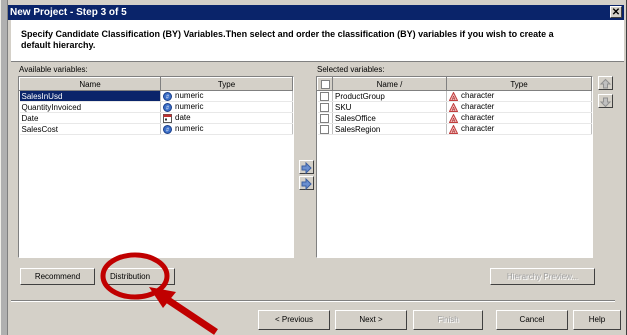  Describe the element at coordinates (183, 311) in the screenshot. I see `pointer-arrow-icon` at that location.